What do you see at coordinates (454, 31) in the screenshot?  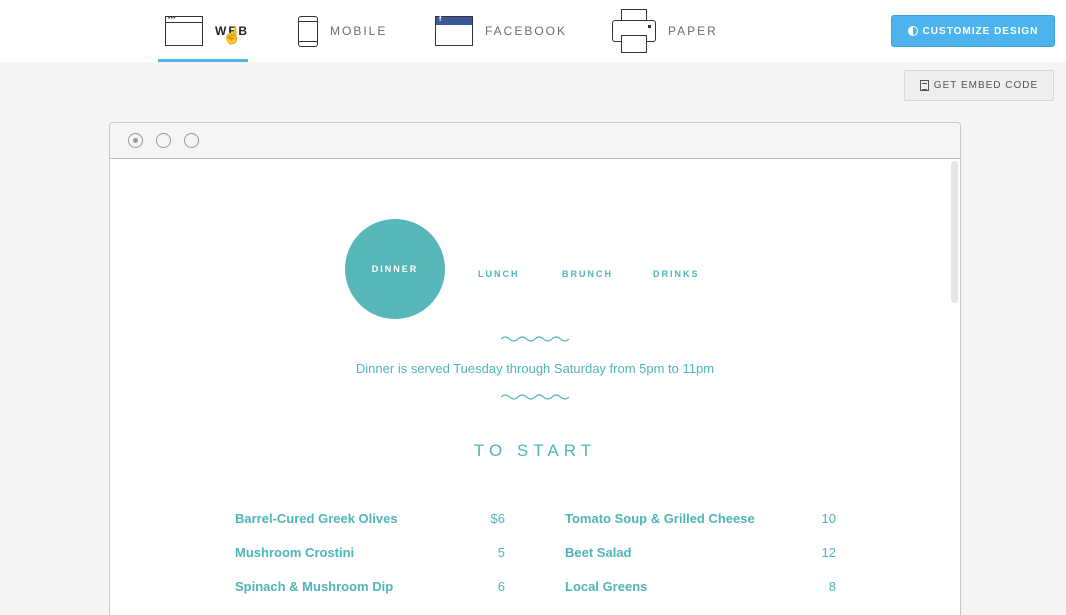 I see `facebook-window-icon: f` at bounding box center [454, 31].